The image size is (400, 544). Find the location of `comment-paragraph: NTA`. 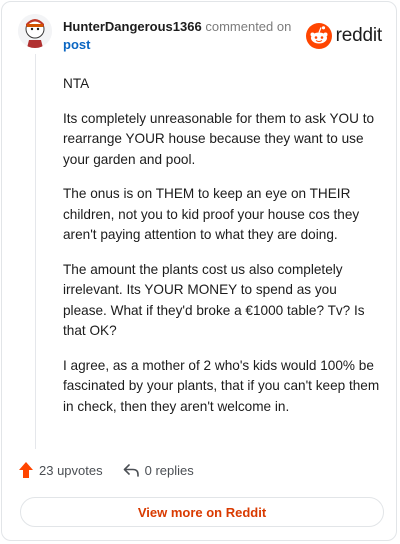

comment-paragraph: NTA is located at coordinates (76, 83).